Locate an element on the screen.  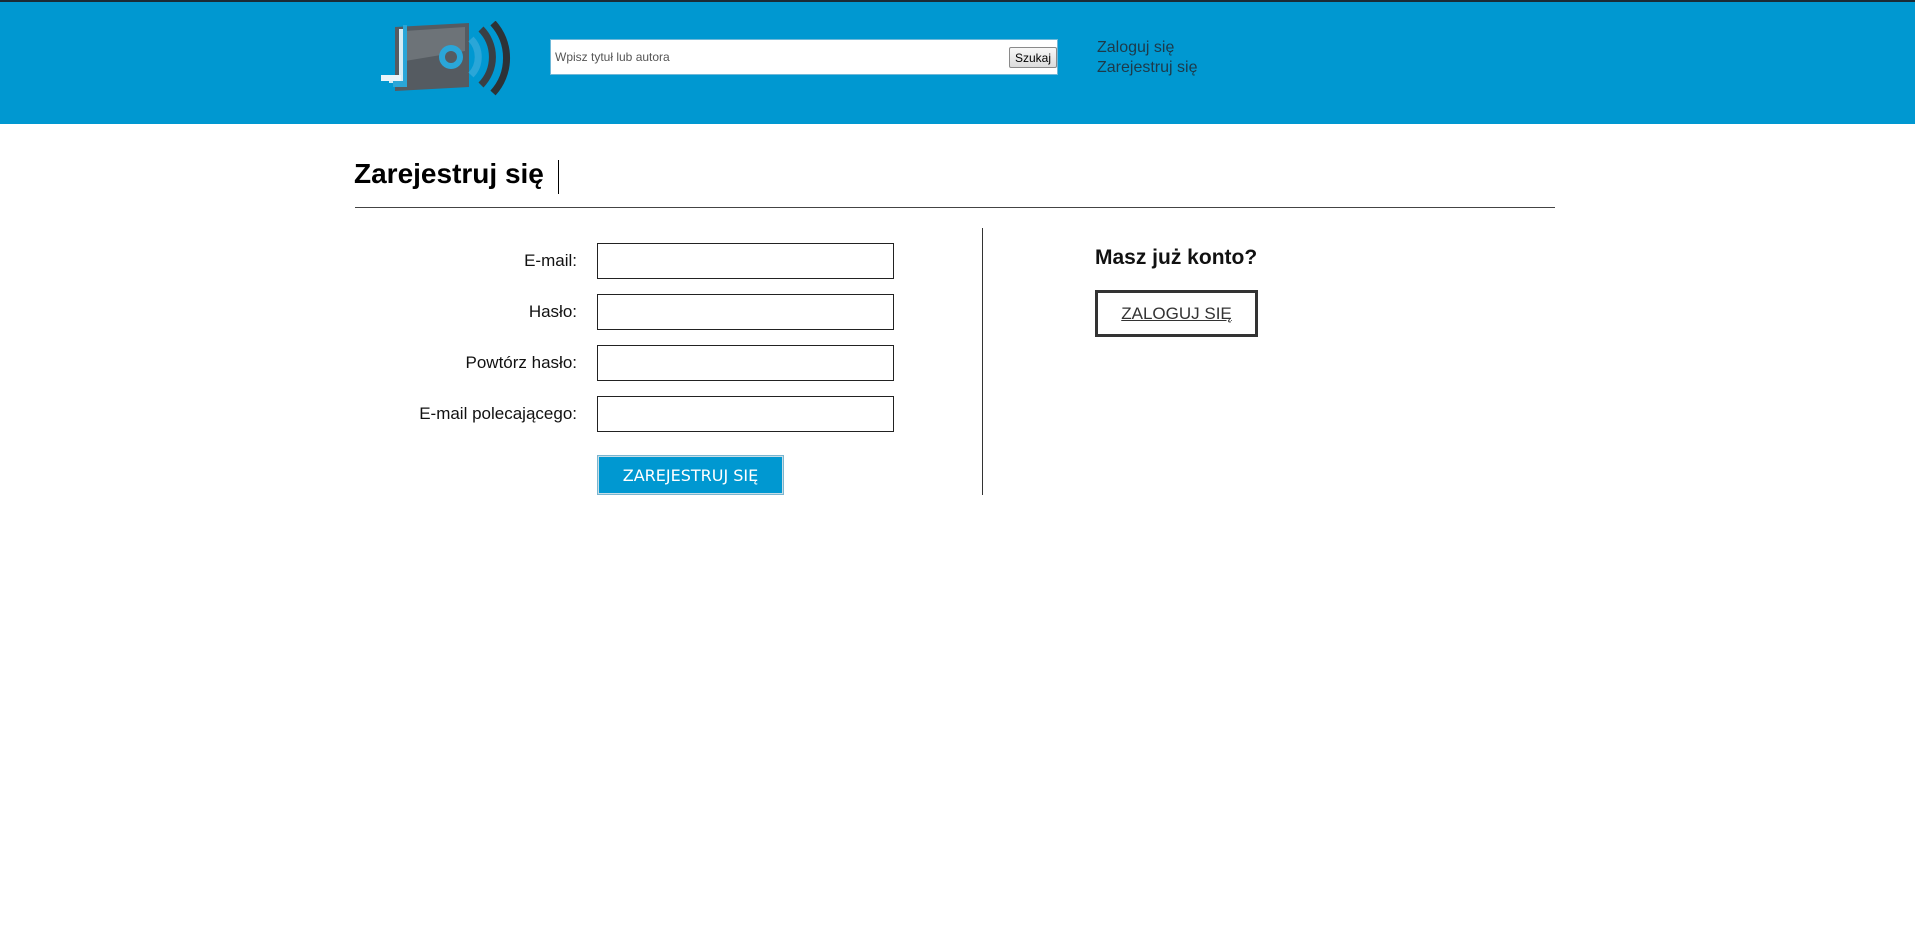
section-divider is located at coordinates (982, 361).